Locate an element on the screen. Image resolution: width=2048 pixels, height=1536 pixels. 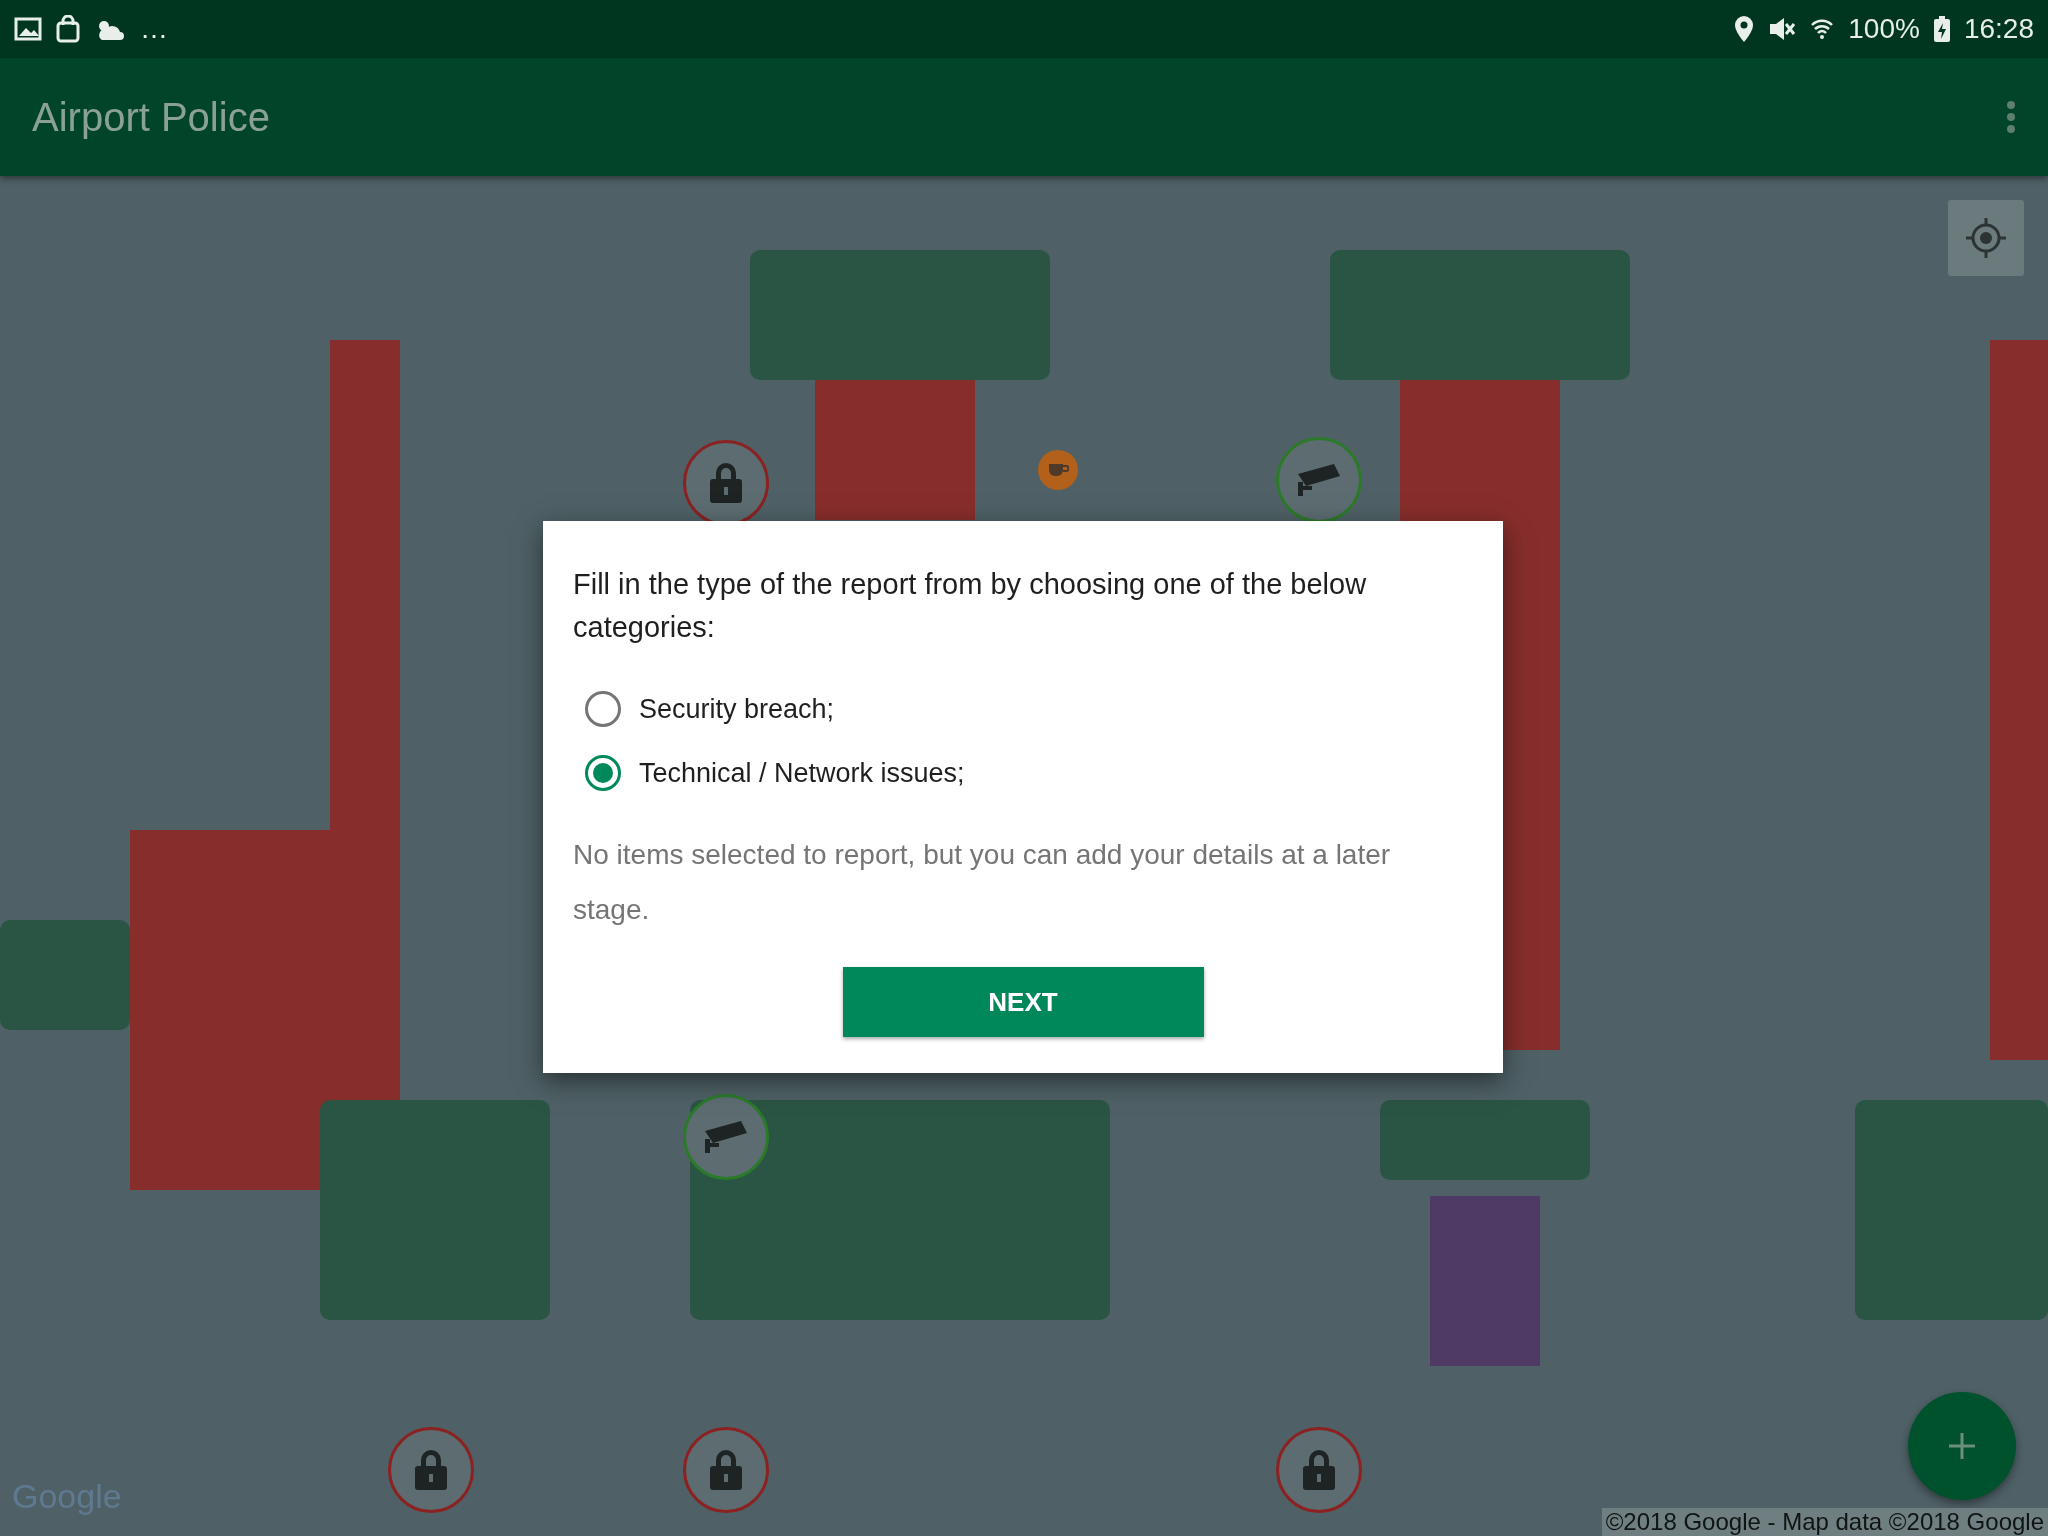
option-label: Security breach; is located at coordinates (737, 709).